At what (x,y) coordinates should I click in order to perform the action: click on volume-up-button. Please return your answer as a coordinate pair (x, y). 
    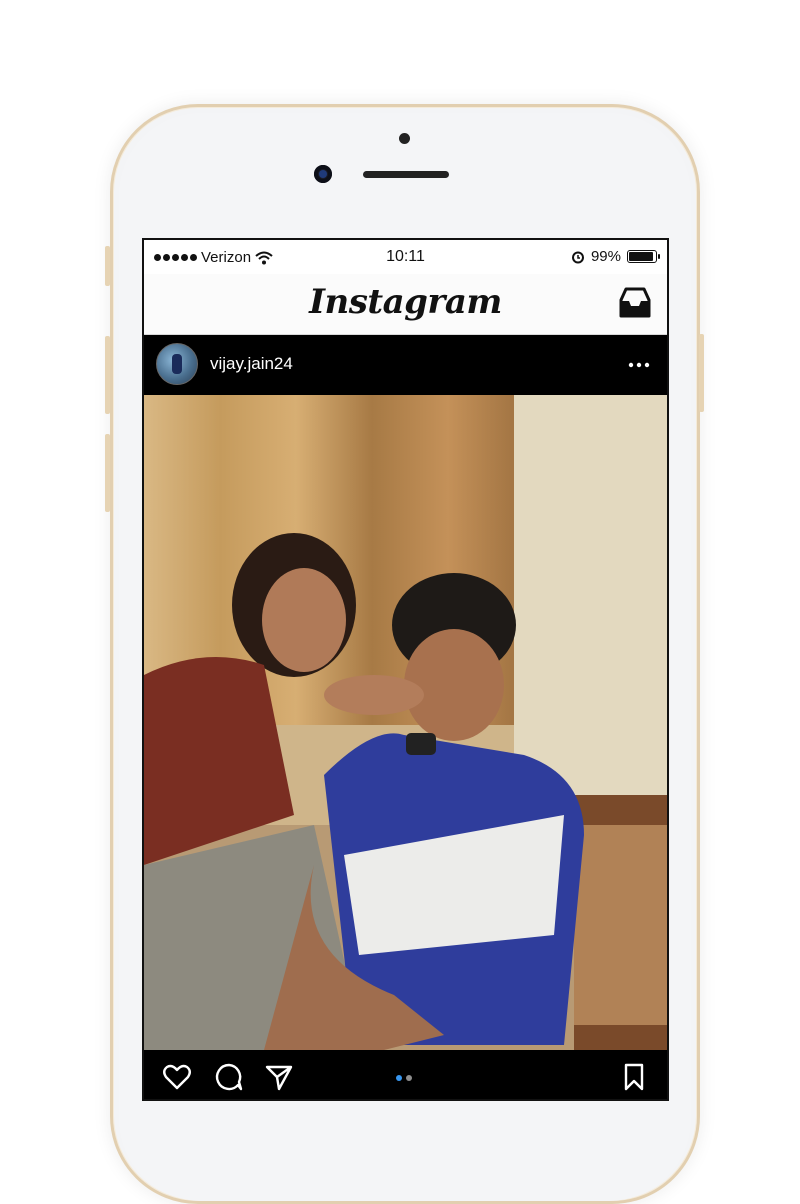
    Looking at the image, I should click on (107, 375).